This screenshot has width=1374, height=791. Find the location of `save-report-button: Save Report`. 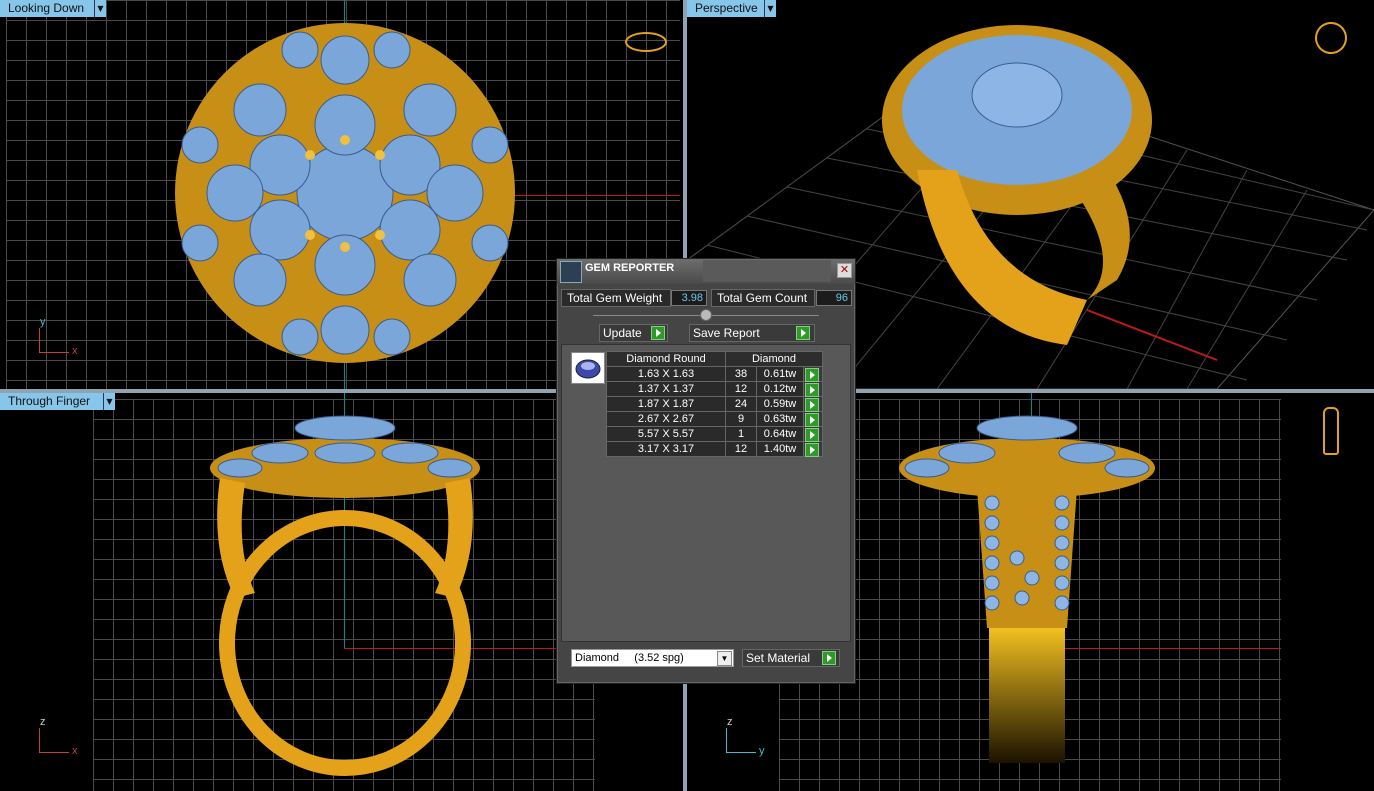

save-report-button: Save Report is located at coordinates (752, 333).